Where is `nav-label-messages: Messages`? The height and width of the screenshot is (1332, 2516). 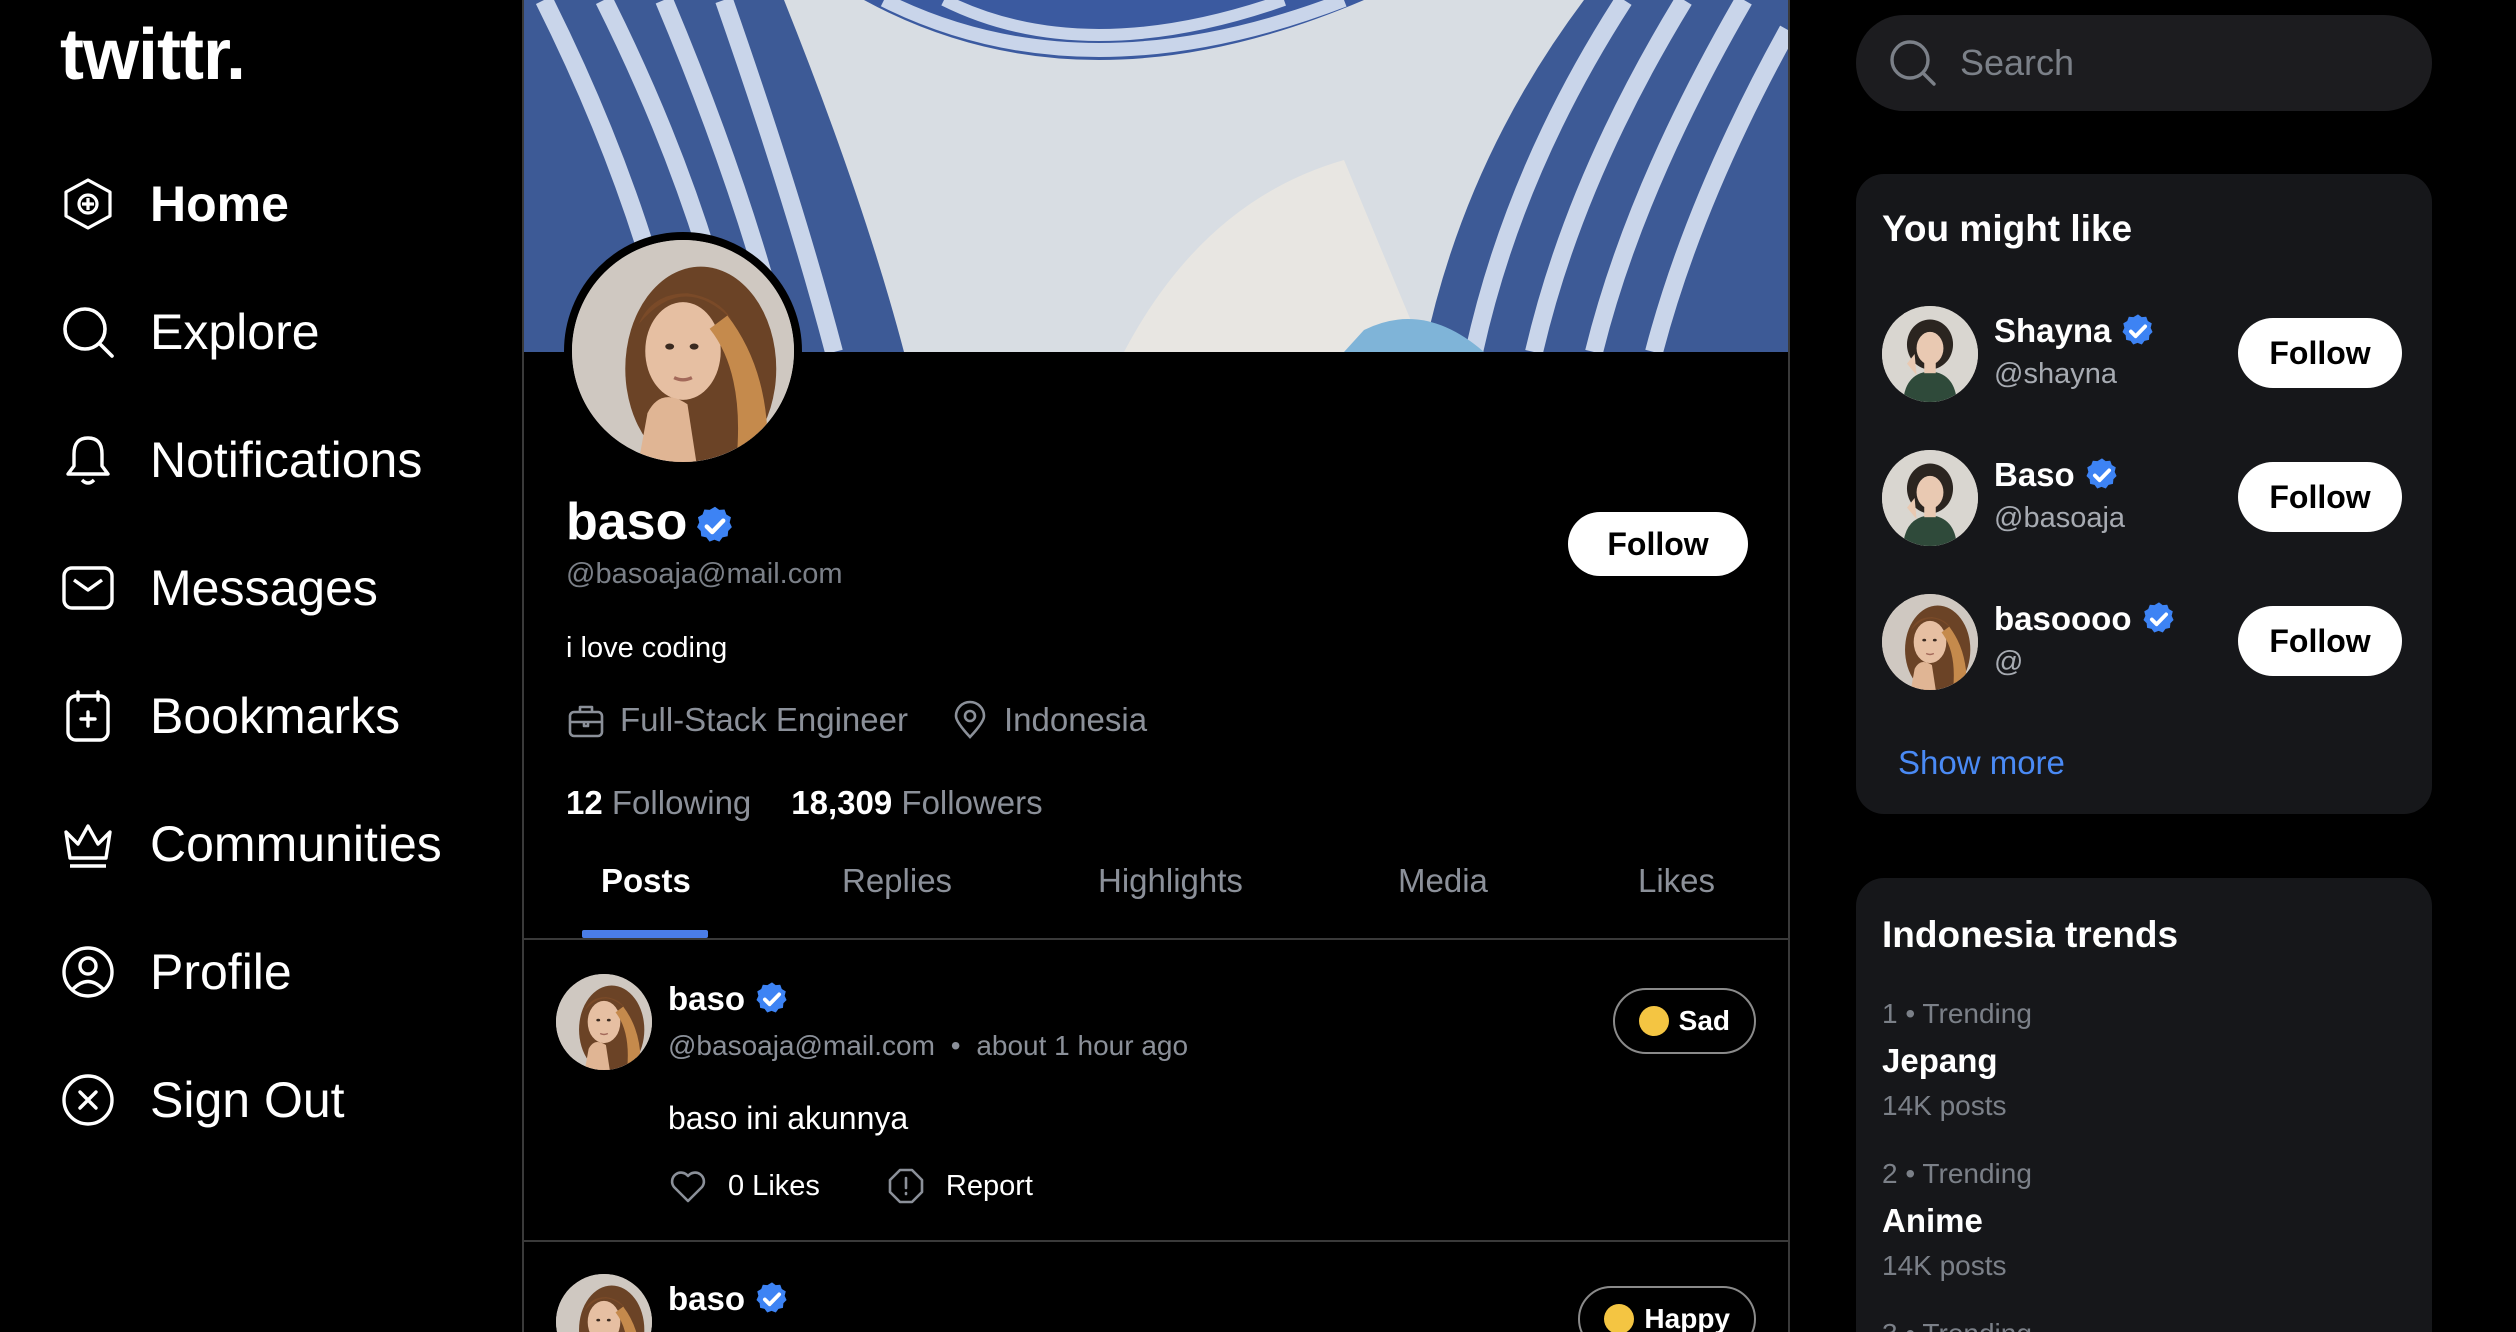
nav-label-messages: Messages is located at coordinates (264, 588).